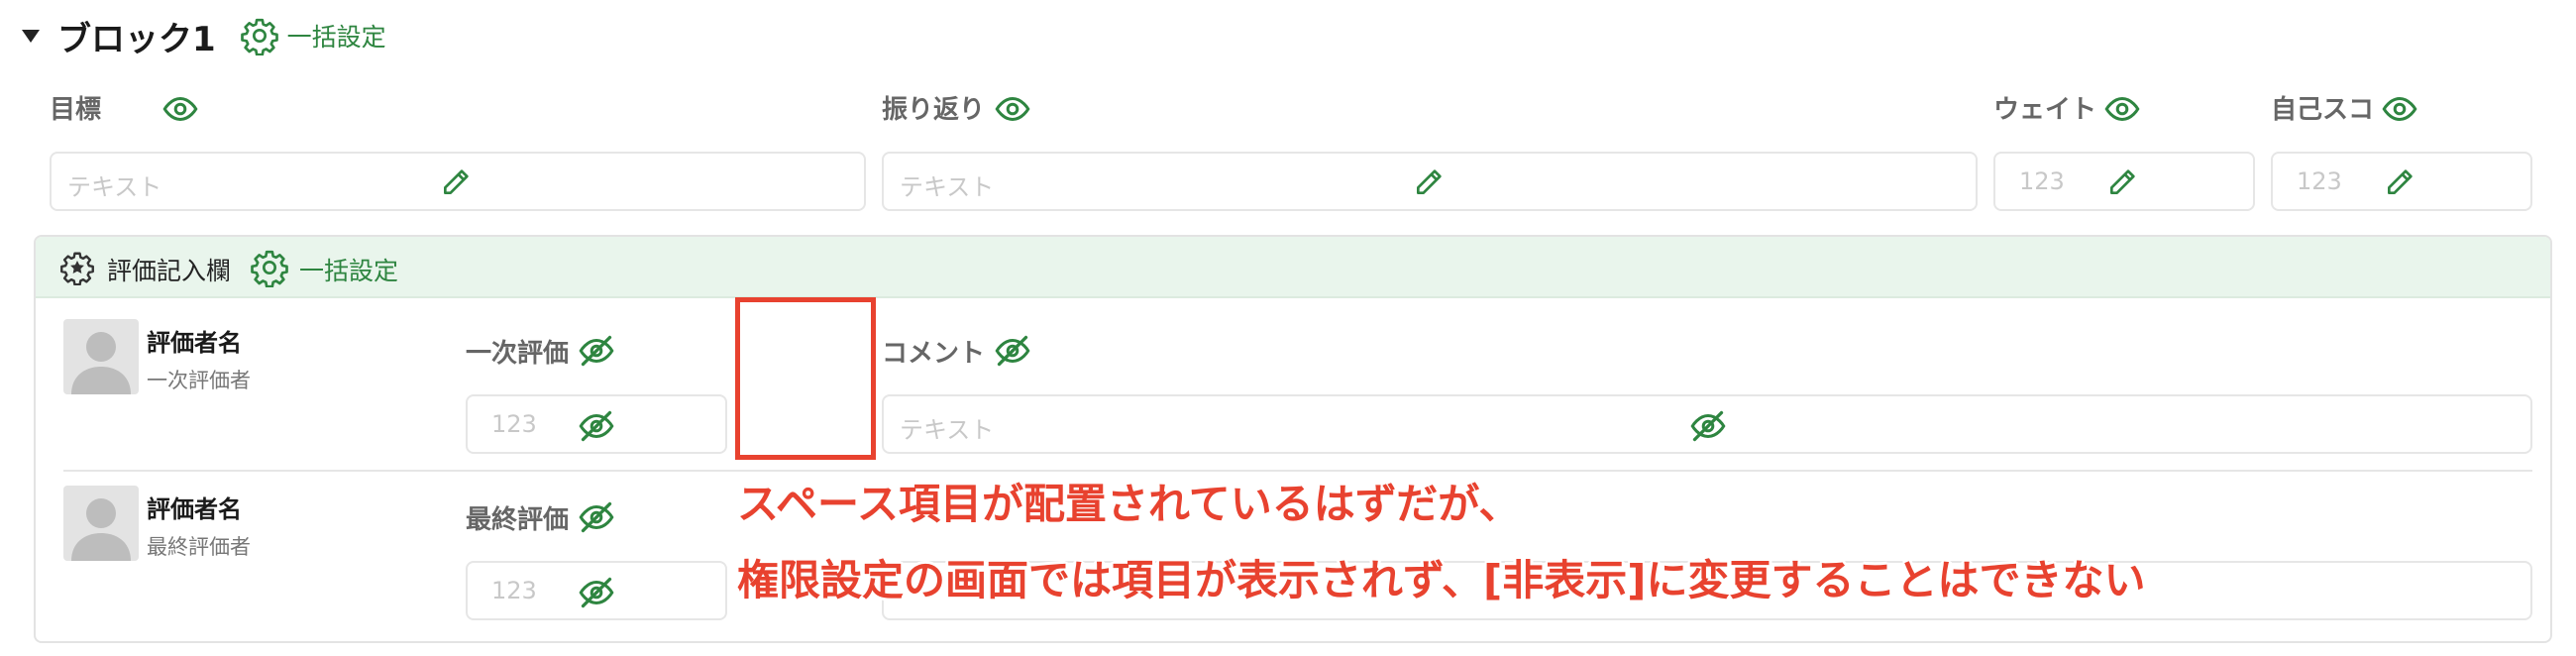  Describe the element at coordinates (199, 380) in the screenshot. I see `evaluator-role: 一次評価者` at that location.